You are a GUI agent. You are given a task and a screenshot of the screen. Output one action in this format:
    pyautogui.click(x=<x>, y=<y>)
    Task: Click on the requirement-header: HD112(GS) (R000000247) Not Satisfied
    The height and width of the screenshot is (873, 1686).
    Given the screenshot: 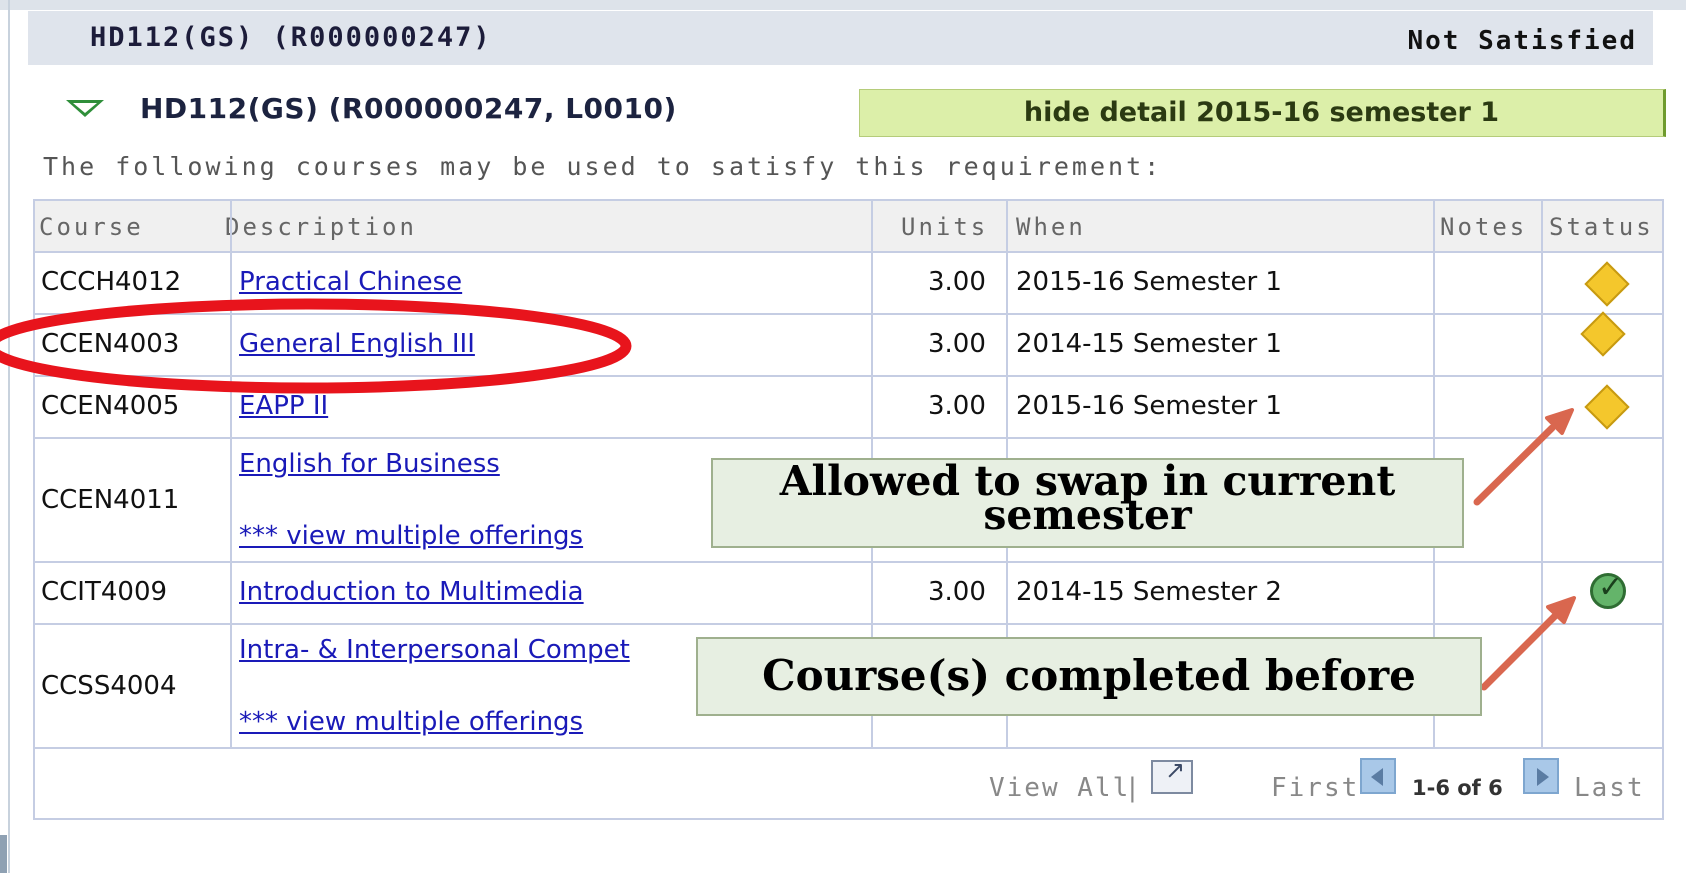 What is the action you would take?
    pyautogui.click(x=840, y=38)
    